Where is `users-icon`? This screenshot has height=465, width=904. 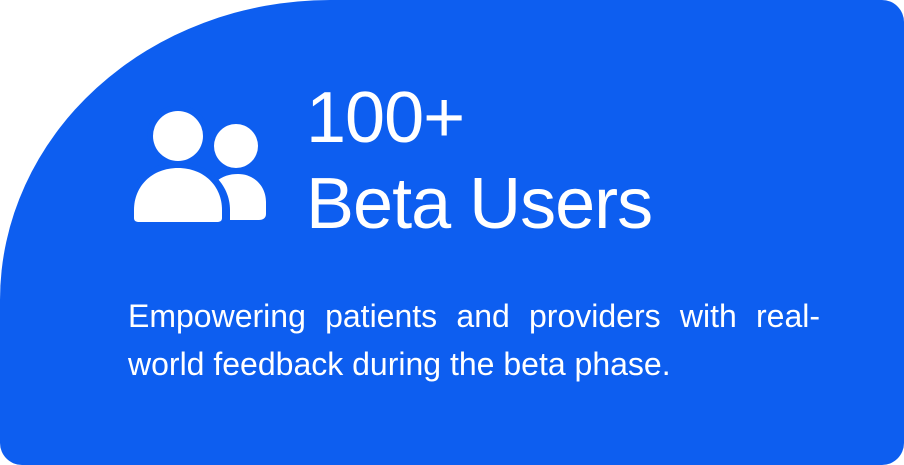 users-icon is located at coordinates (199, 165).